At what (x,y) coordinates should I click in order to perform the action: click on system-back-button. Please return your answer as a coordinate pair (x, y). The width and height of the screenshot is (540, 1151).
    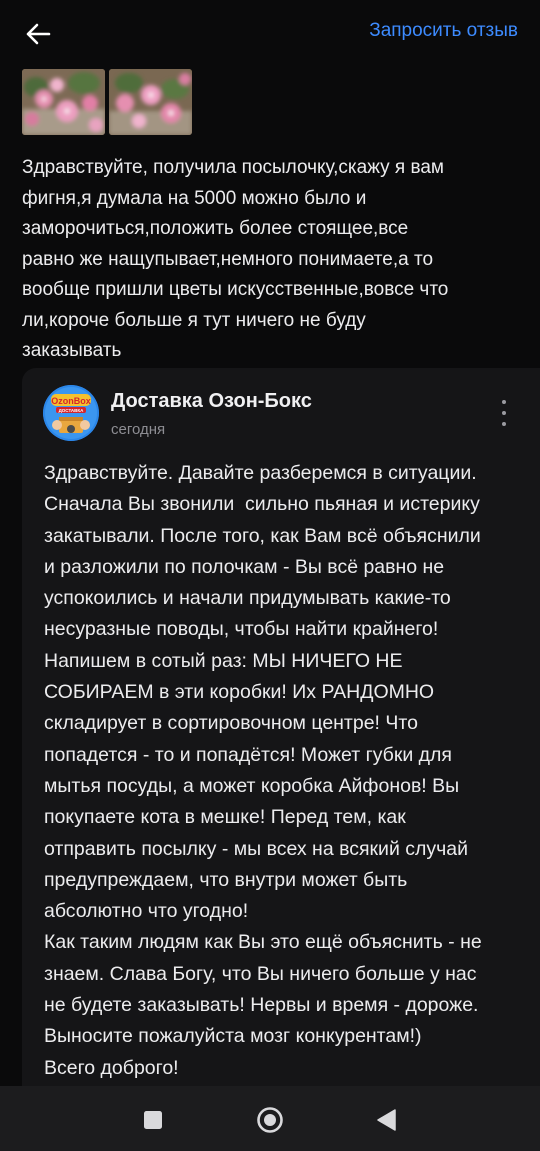
    Looking at the image, I should click on (386, 1120).